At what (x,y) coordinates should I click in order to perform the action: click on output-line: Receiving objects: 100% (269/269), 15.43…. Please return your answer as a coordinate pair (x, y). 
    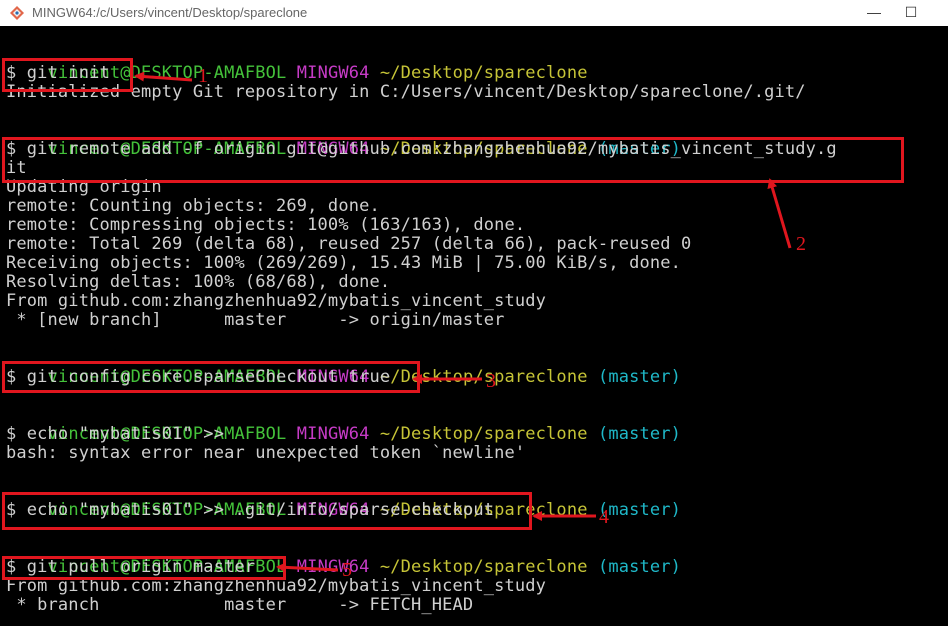
    Looking at the image, I should click on (344, 263).